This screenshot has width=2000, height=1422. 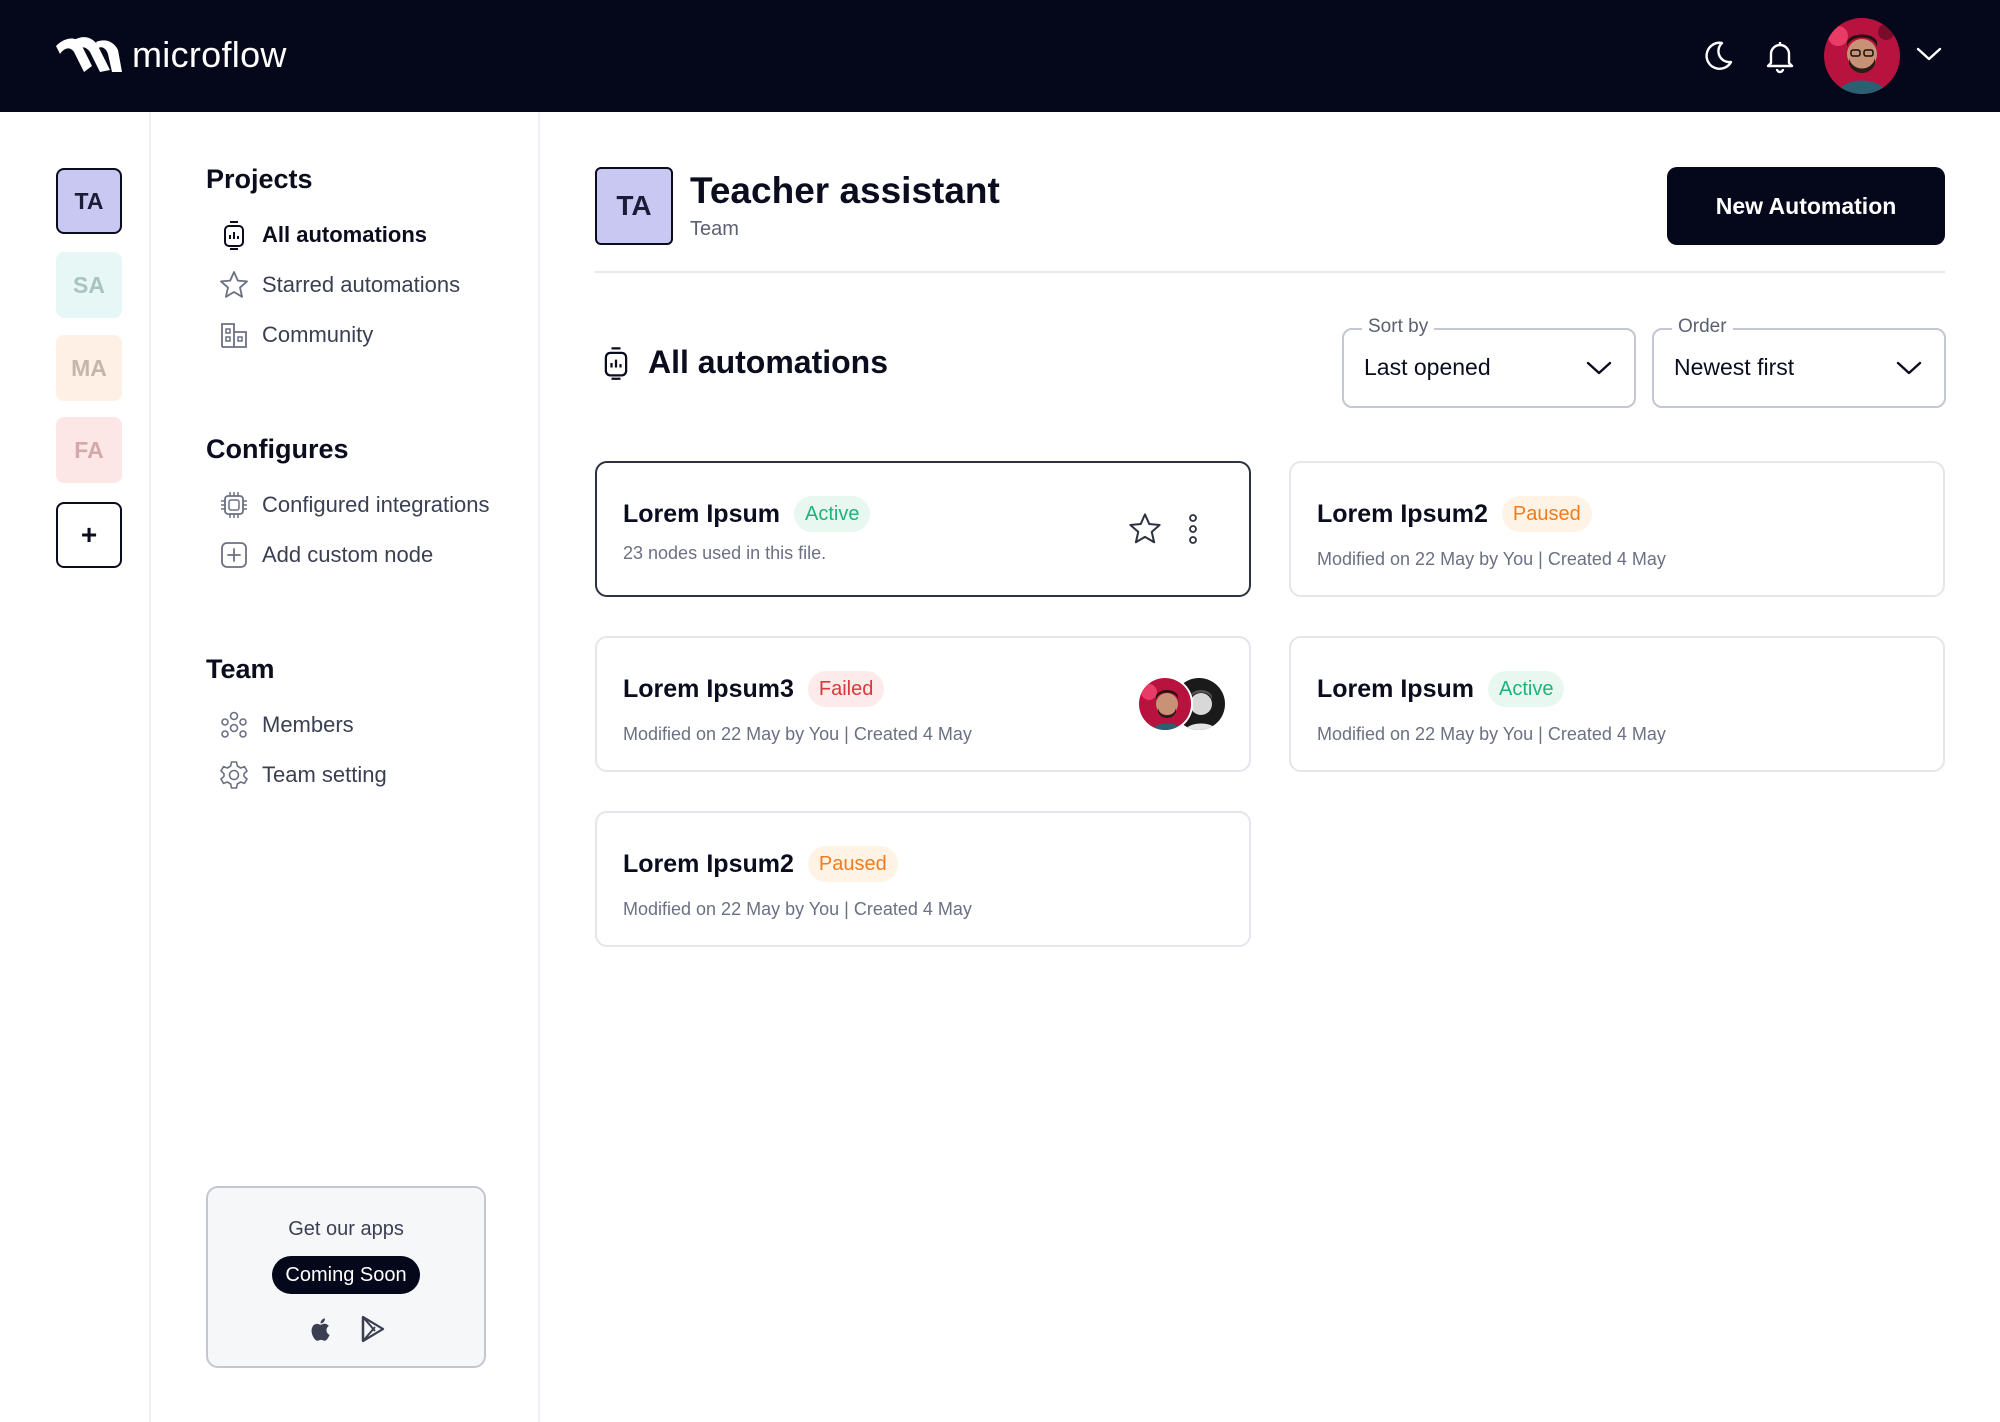 I want to click on header-divider, so click(x=1270, y=272).